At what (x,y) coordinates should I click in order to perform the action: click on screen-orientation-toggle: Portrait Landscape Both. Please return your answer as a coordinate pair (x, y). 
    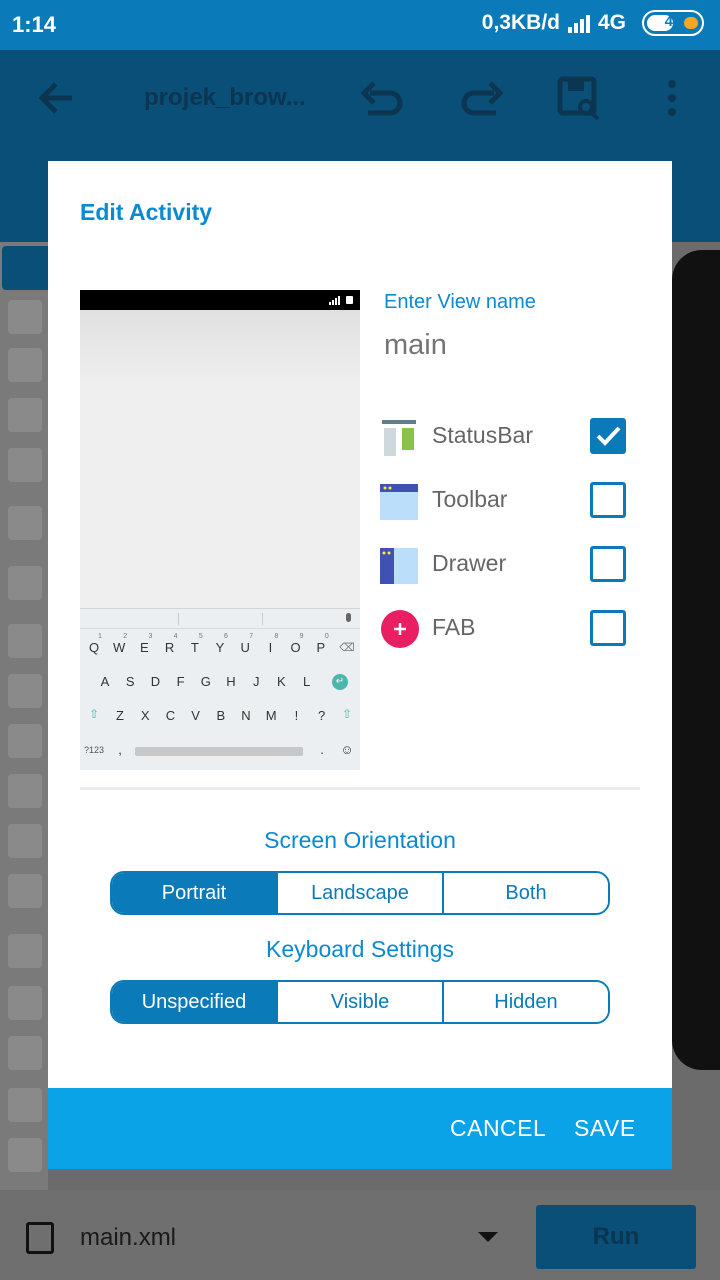
    Looking at the image, I should click on (360, 893).